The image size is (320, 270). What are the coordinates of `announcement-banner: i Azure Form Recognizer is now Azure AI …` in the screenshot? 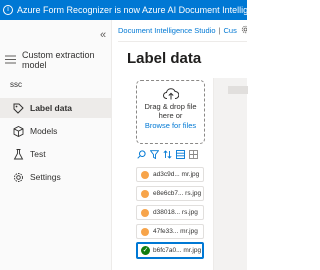 It's located at (123, 10).